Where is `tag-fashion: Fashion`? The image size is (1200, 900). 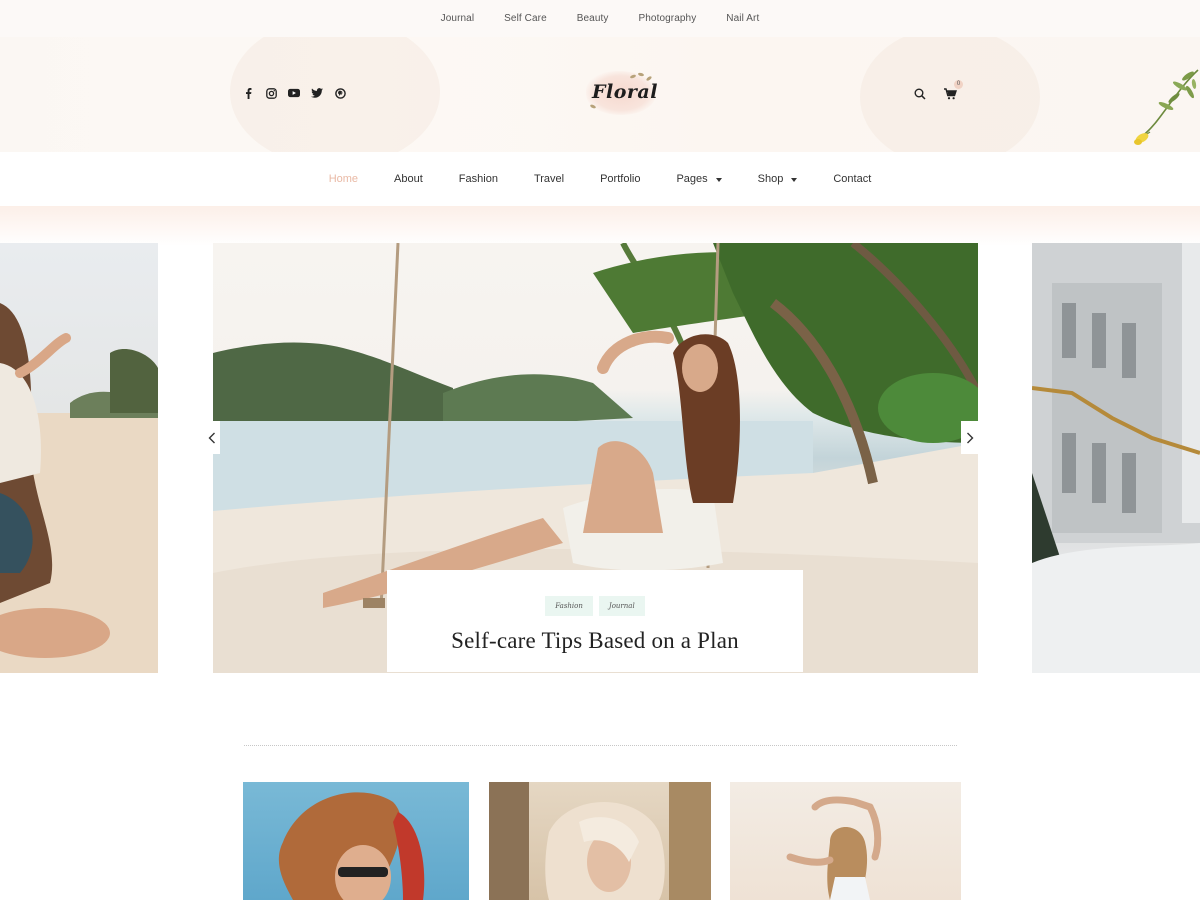 tag-fashion: Fashion is located at coordinates (569, 606).